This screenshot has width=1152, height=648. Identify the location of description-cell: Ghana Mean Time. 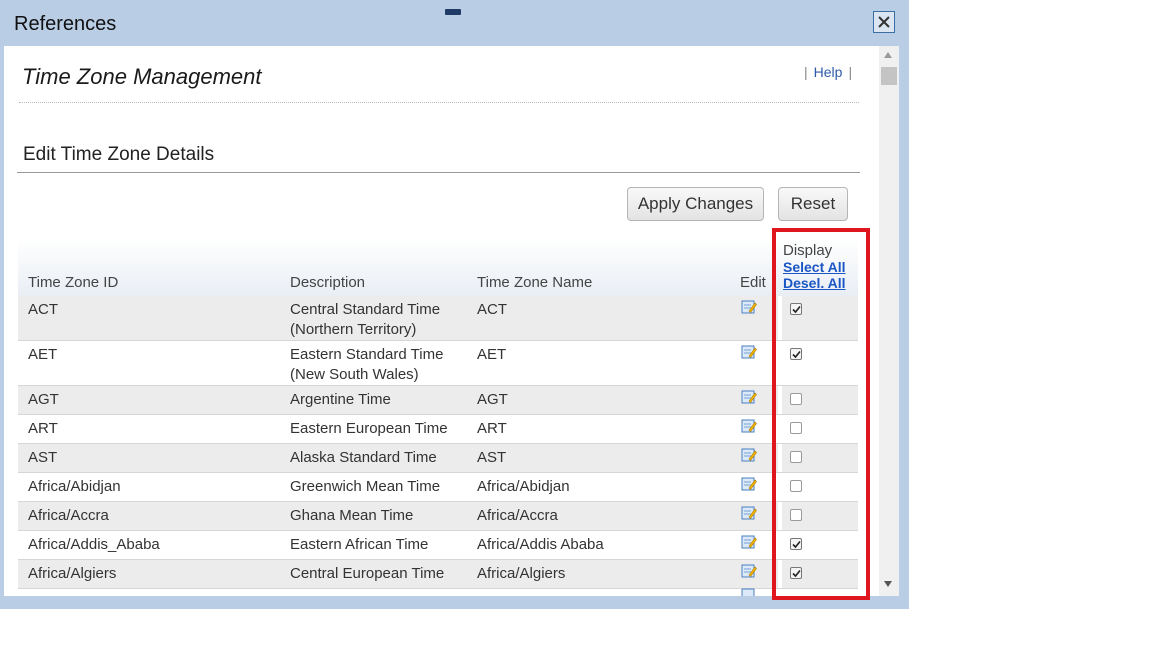
(352, 515).